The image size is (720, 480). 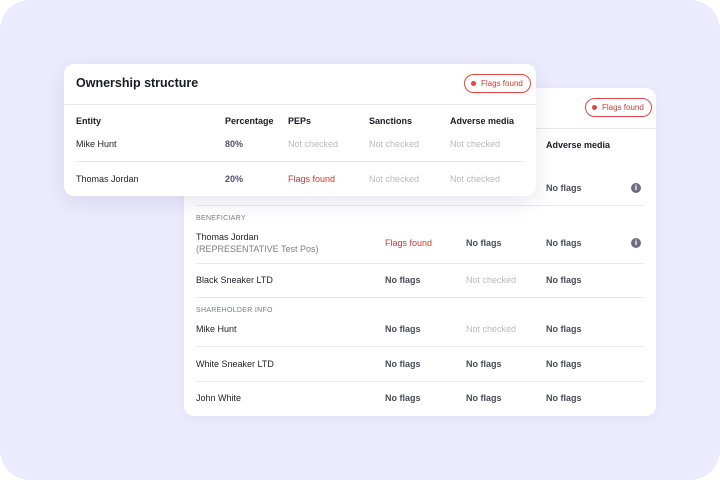 What do you see at coordinates (234, 179) in the screenshot?
I see `ownership-percentage: 20%` at bounding box center [234, 179].